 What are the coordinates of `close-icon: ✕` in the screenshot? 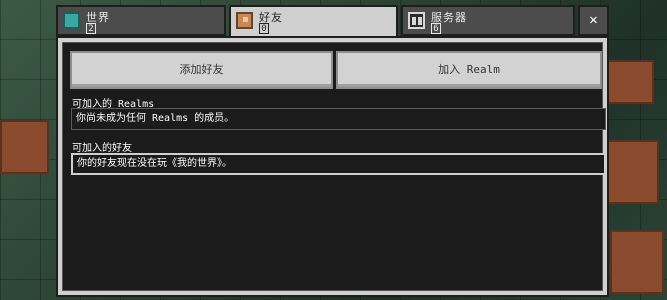 It's located at (593, 20).